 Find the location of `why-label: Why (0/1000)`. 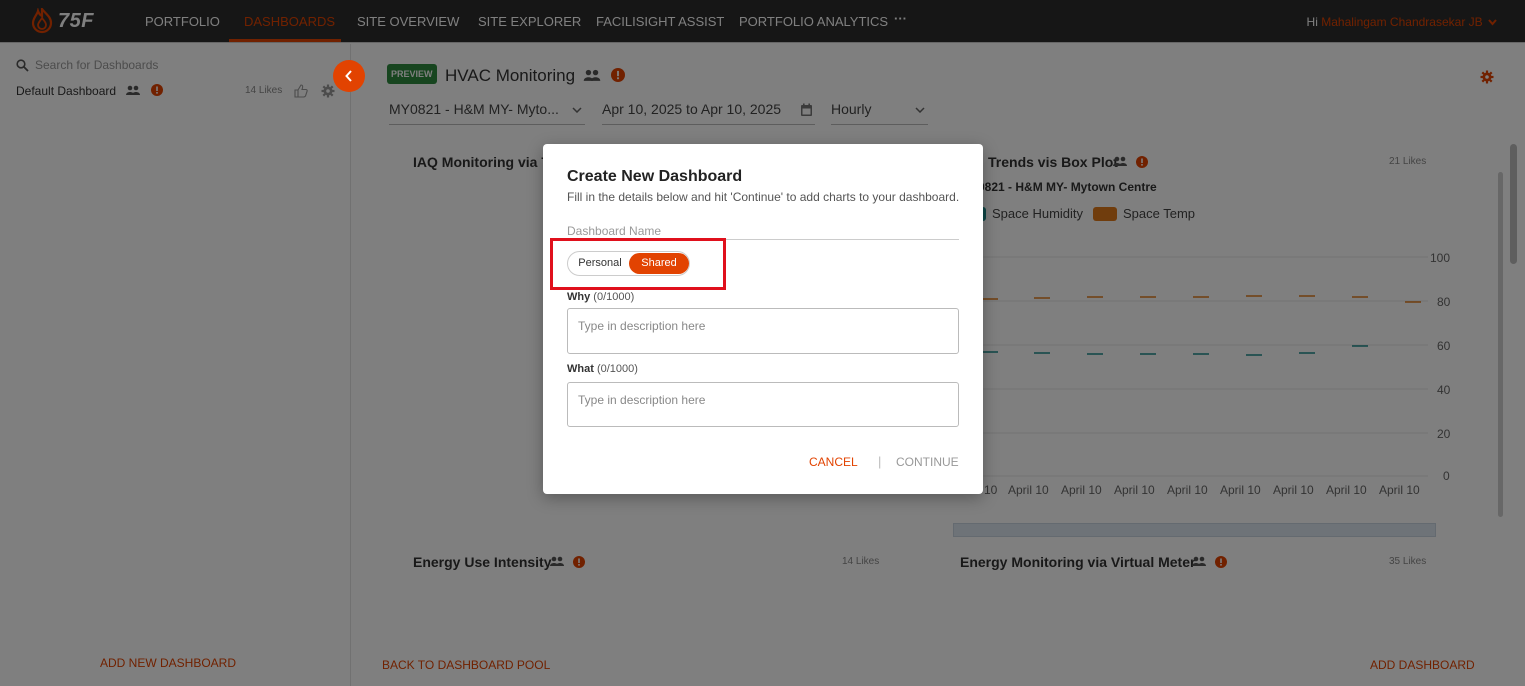

why-label: Why (0/1000) is located at coordinates (600, 297).